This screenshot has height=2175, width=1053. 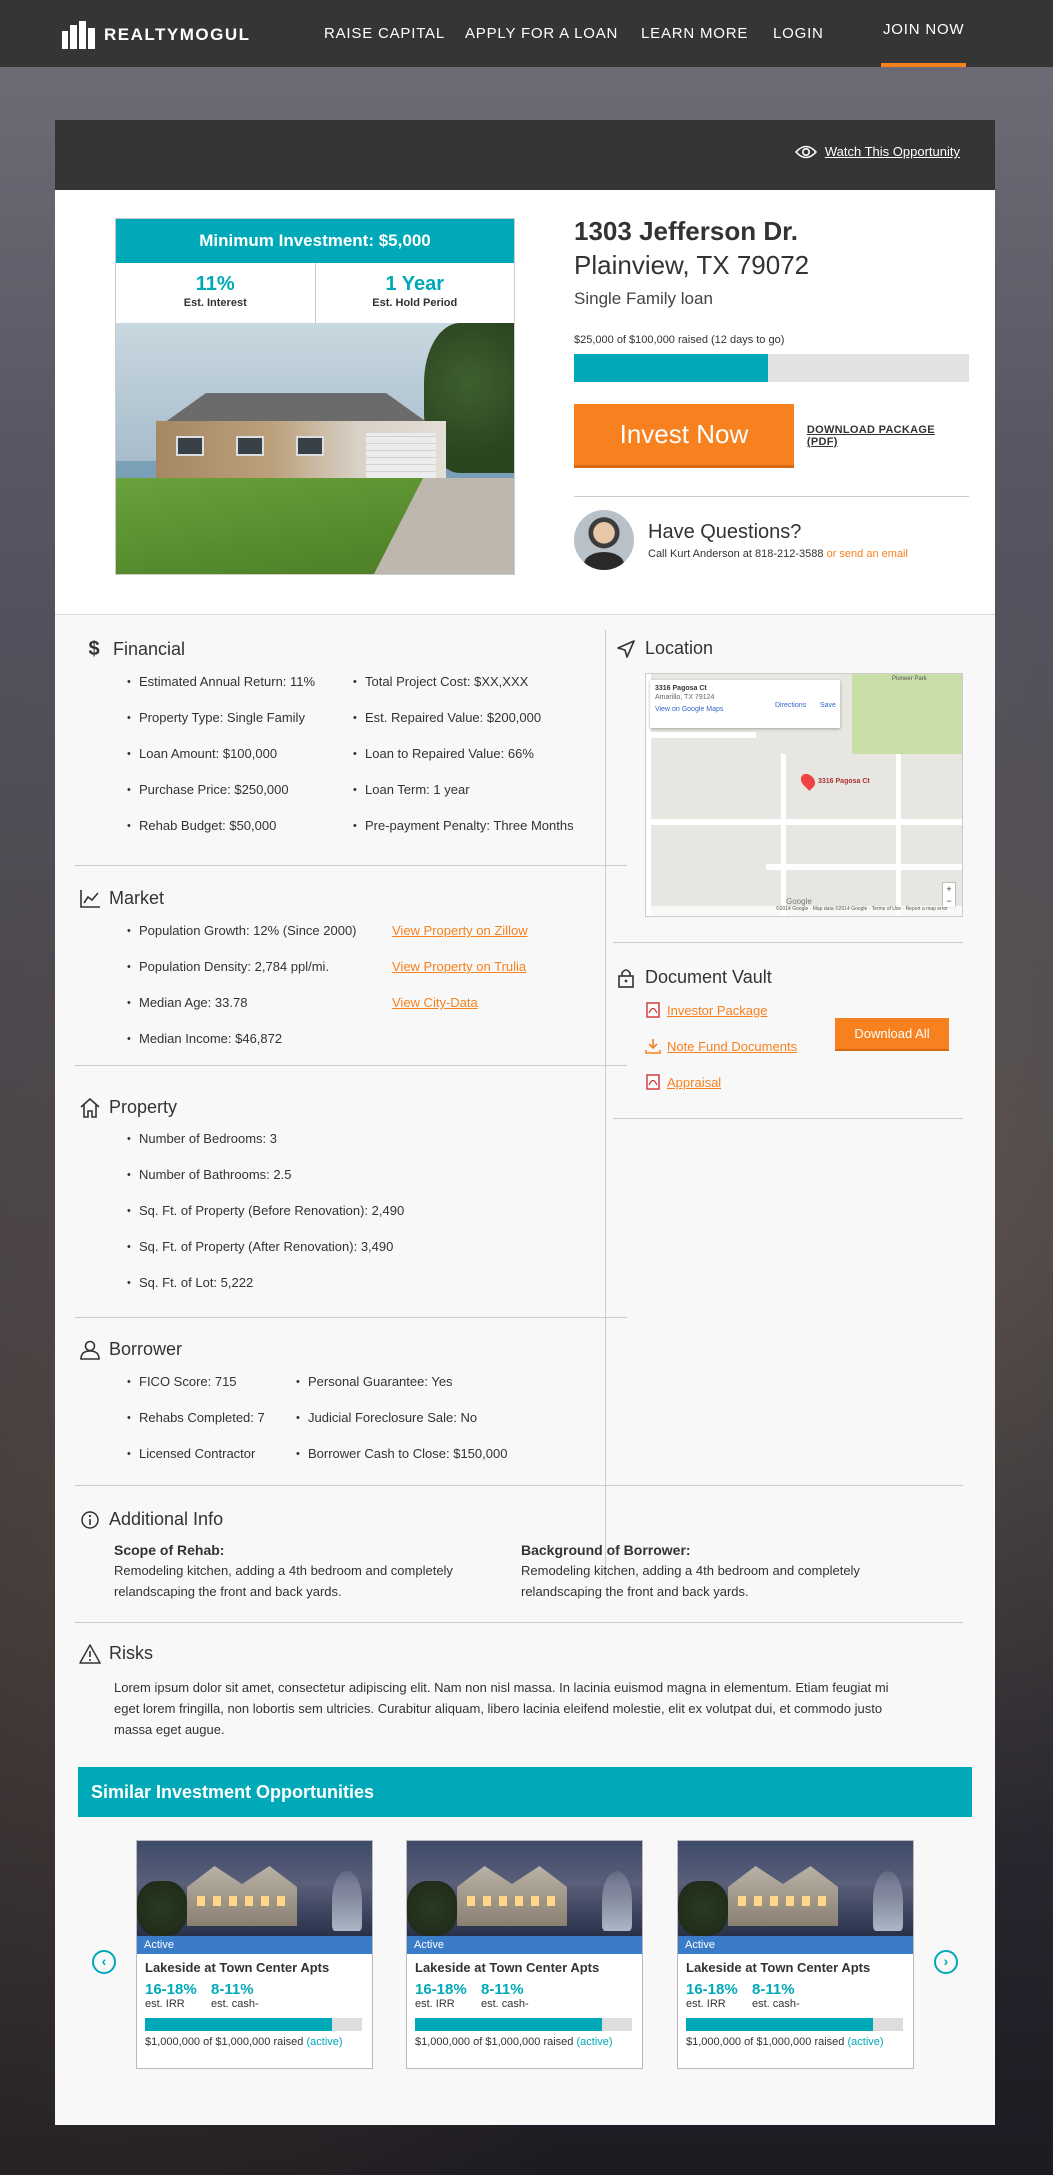 What do you see at coordinates (736, 553) in the screenshot?
I see `contact-phone: Call Kurt Anderson at 818-212-3588` at bounding box center [736, 553].